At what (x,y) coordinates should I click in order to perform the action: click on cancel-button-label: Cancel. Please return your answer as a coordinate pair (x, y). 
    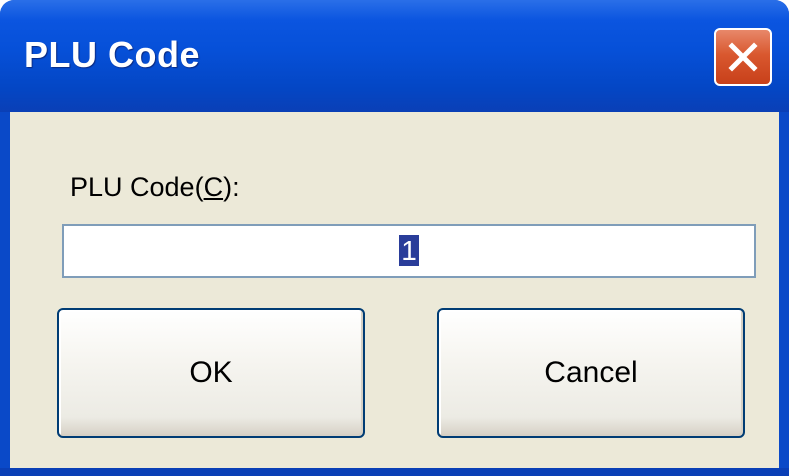
    Looking at the image, I should click on (591, 372).